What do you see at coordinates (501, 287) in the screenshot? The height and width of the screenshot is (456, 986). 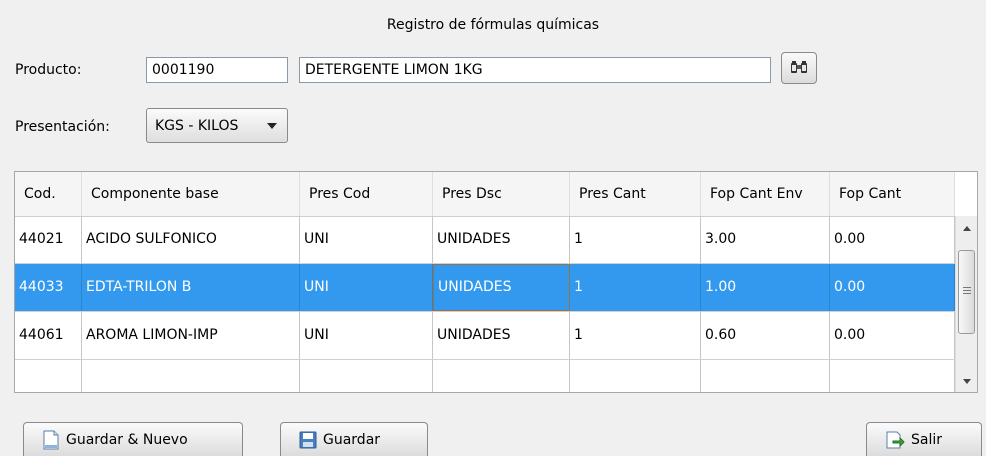 I see `cell-pres-dsc-focused: UNIDADES` at bounding box center [501, 287].